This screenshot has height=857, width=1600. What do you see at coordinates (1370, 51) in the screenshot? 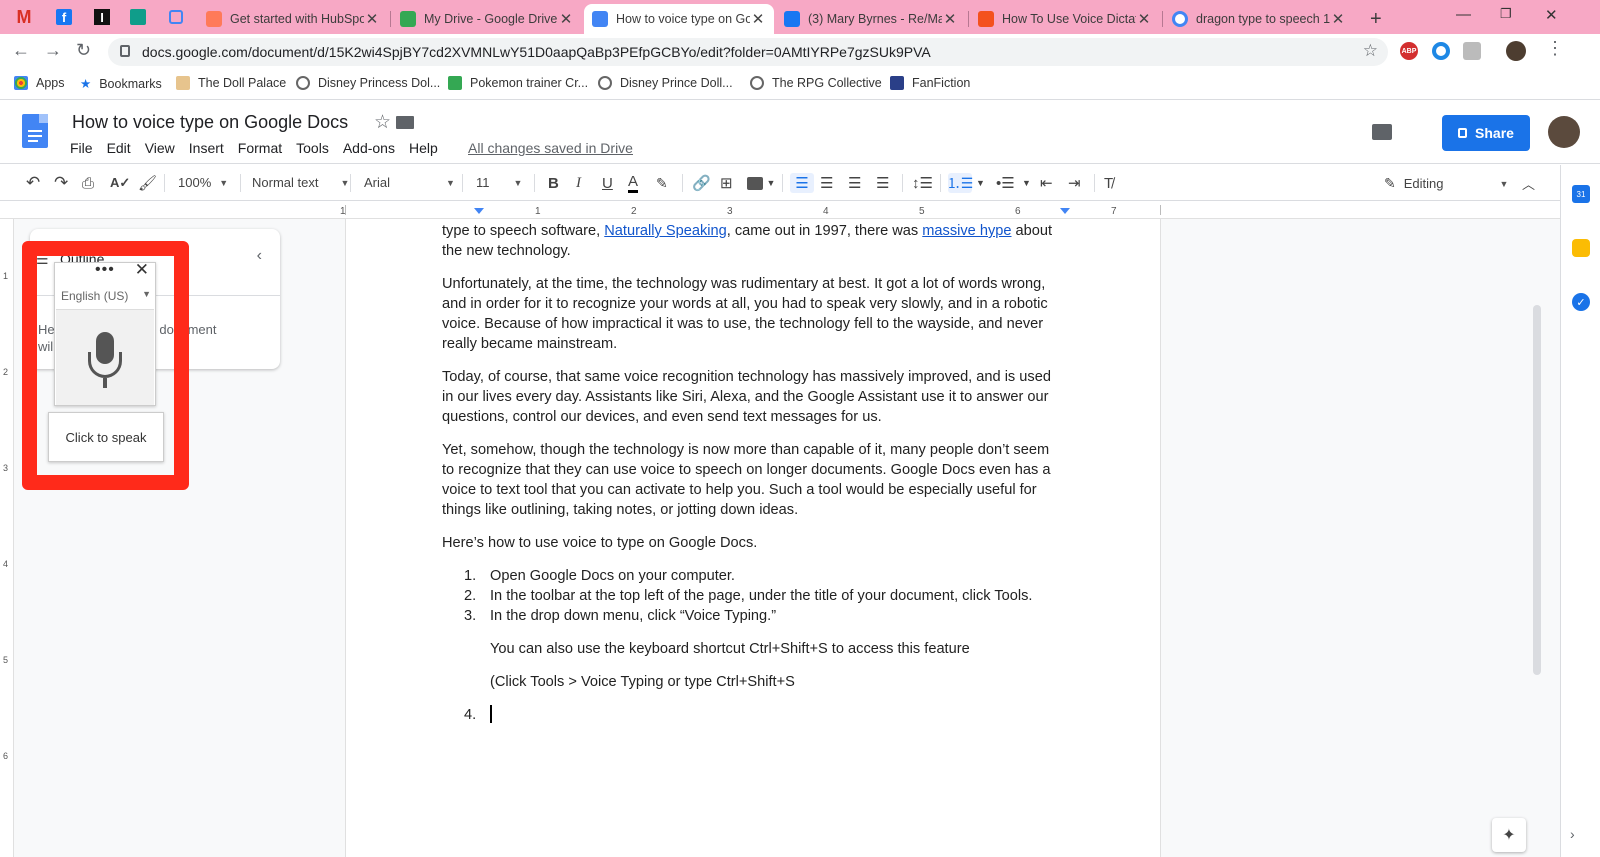
I see `bookmark-star-icon: ☆` at bounding box center [1370, 51].